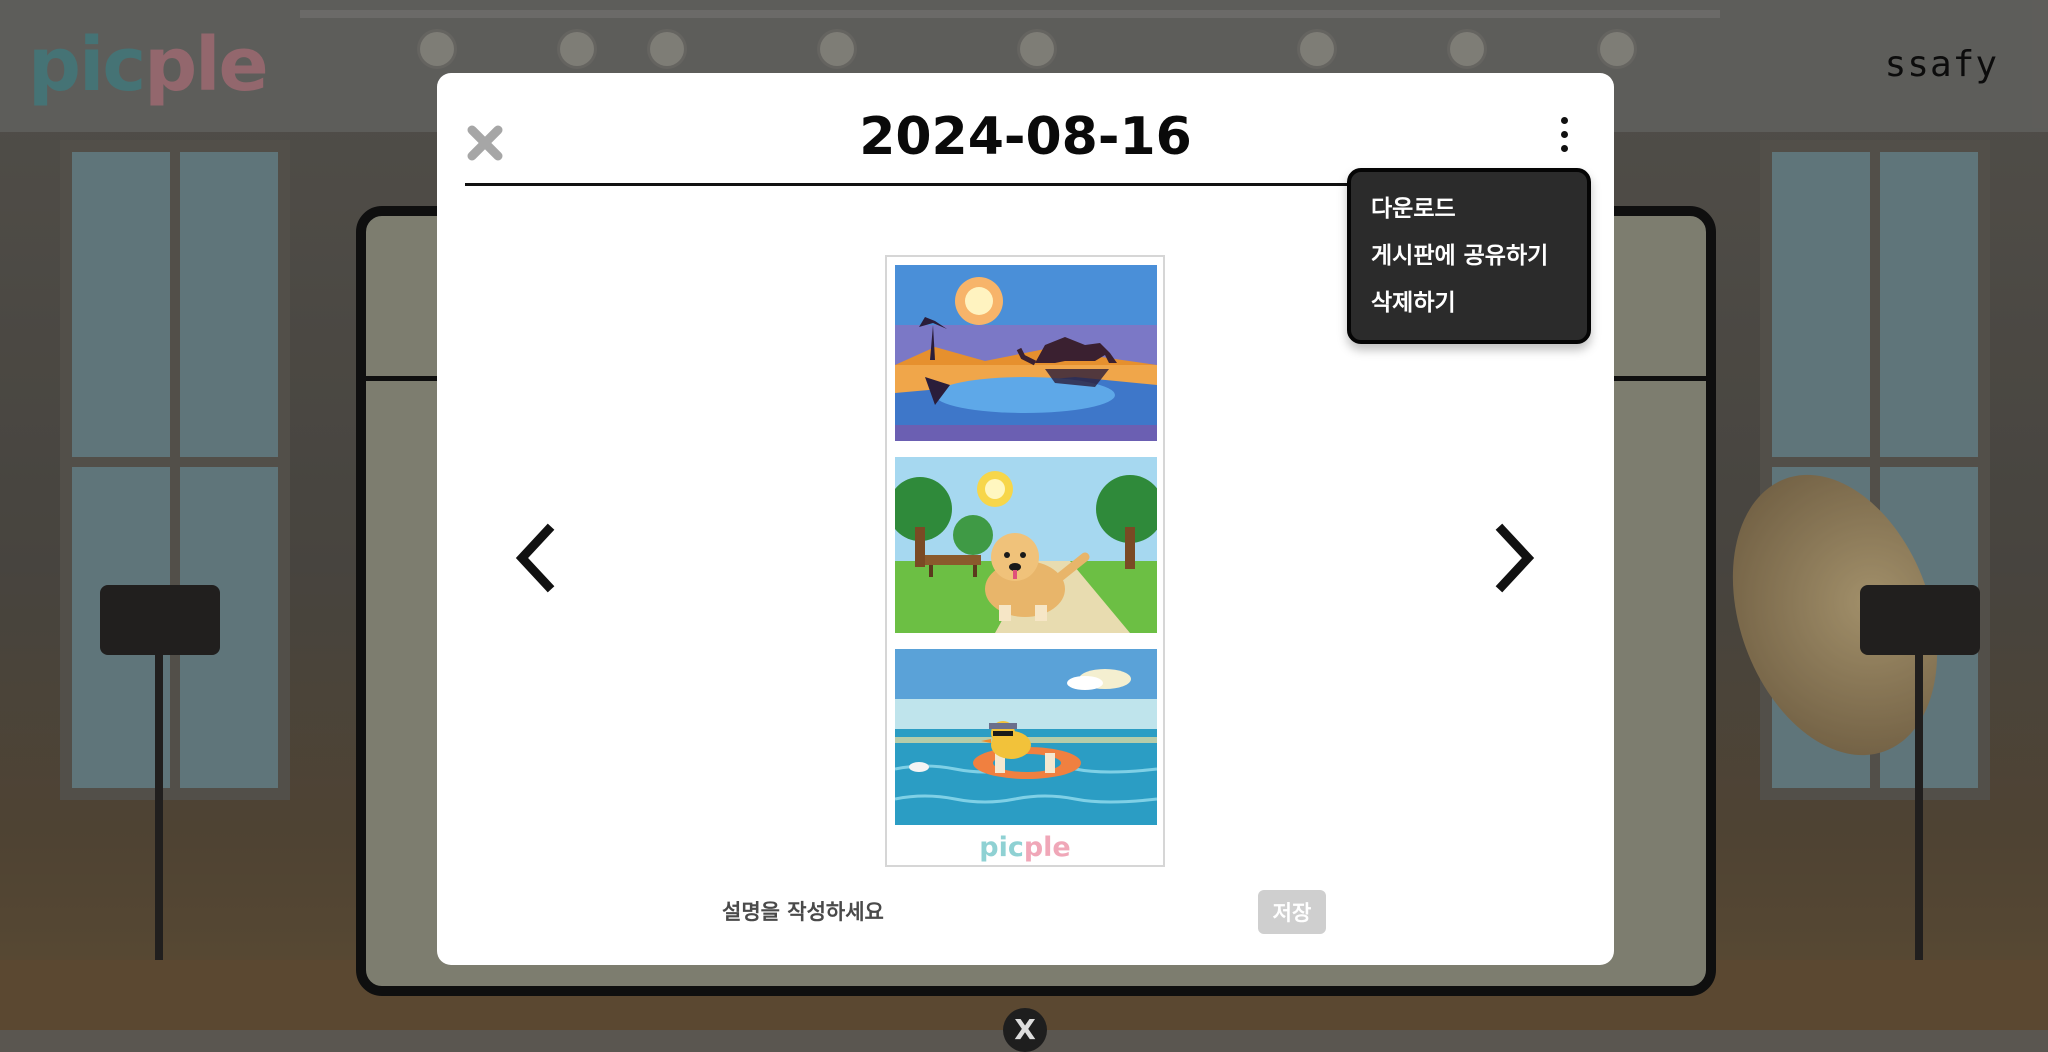 The image size is (2048, 1052). I want to click on menu-item-delete: 삭제하기, so click(1479, 311).